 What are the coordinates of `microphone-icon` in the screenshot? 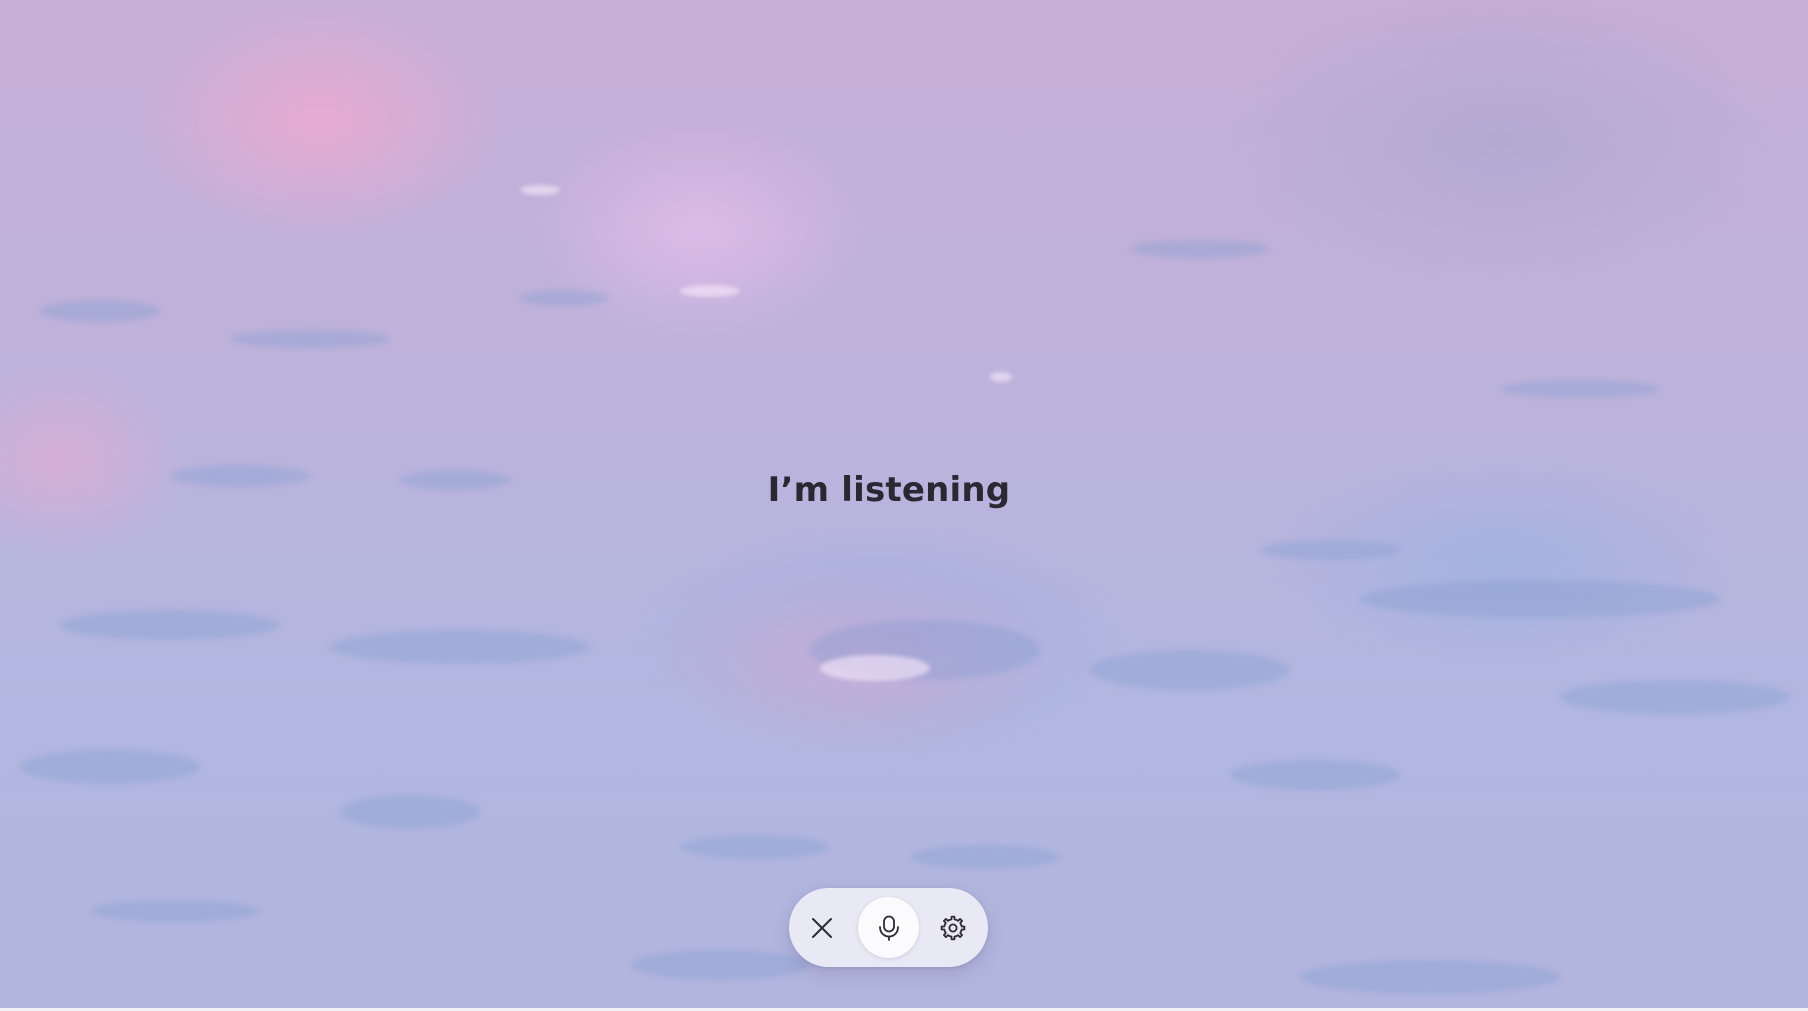 It's located at (889, 928).